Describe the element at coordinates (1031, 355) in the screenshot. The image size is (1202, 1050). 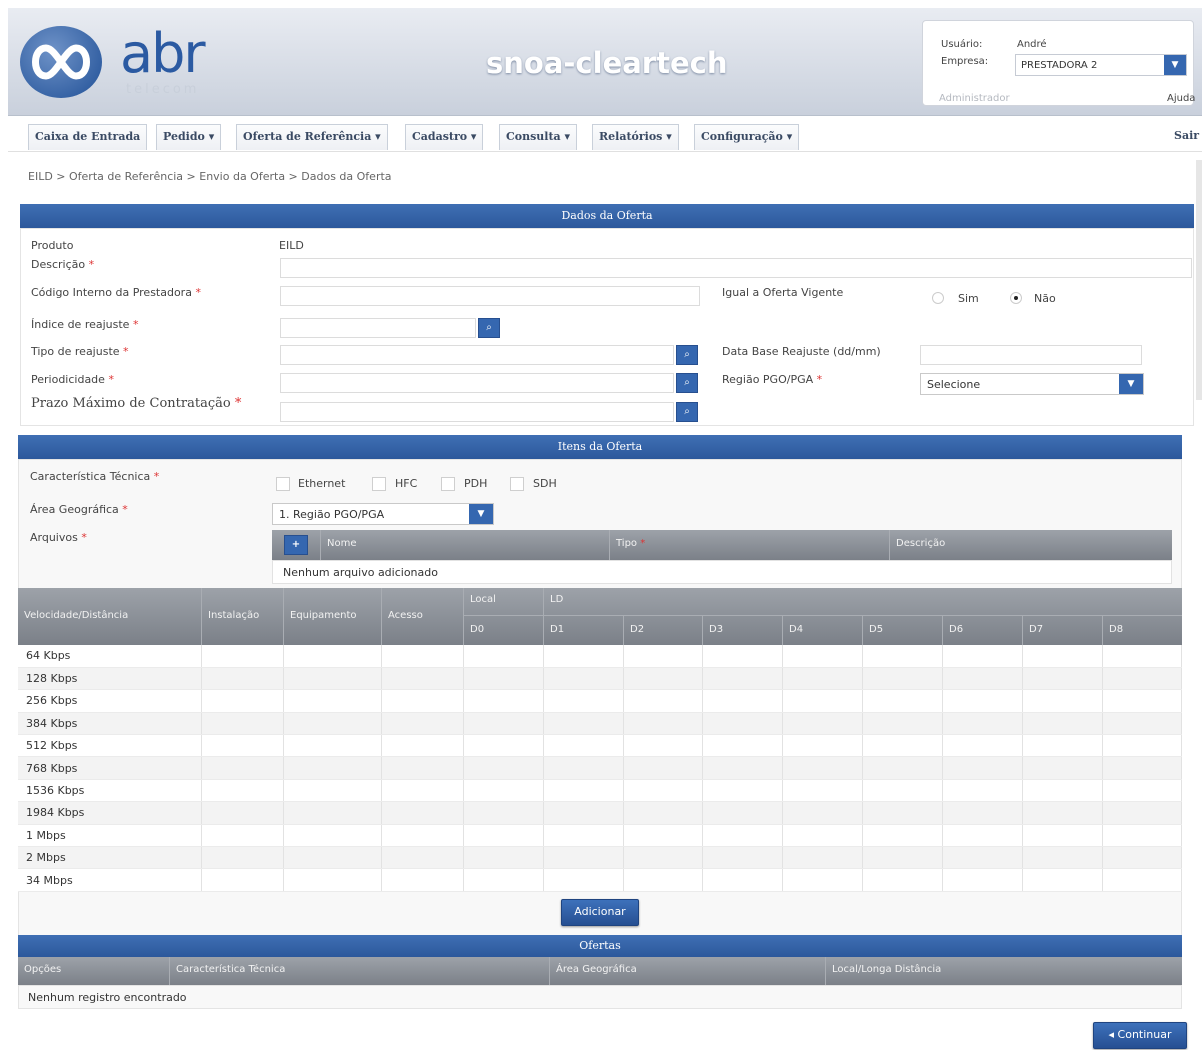
I see `data-base-input` at that location.